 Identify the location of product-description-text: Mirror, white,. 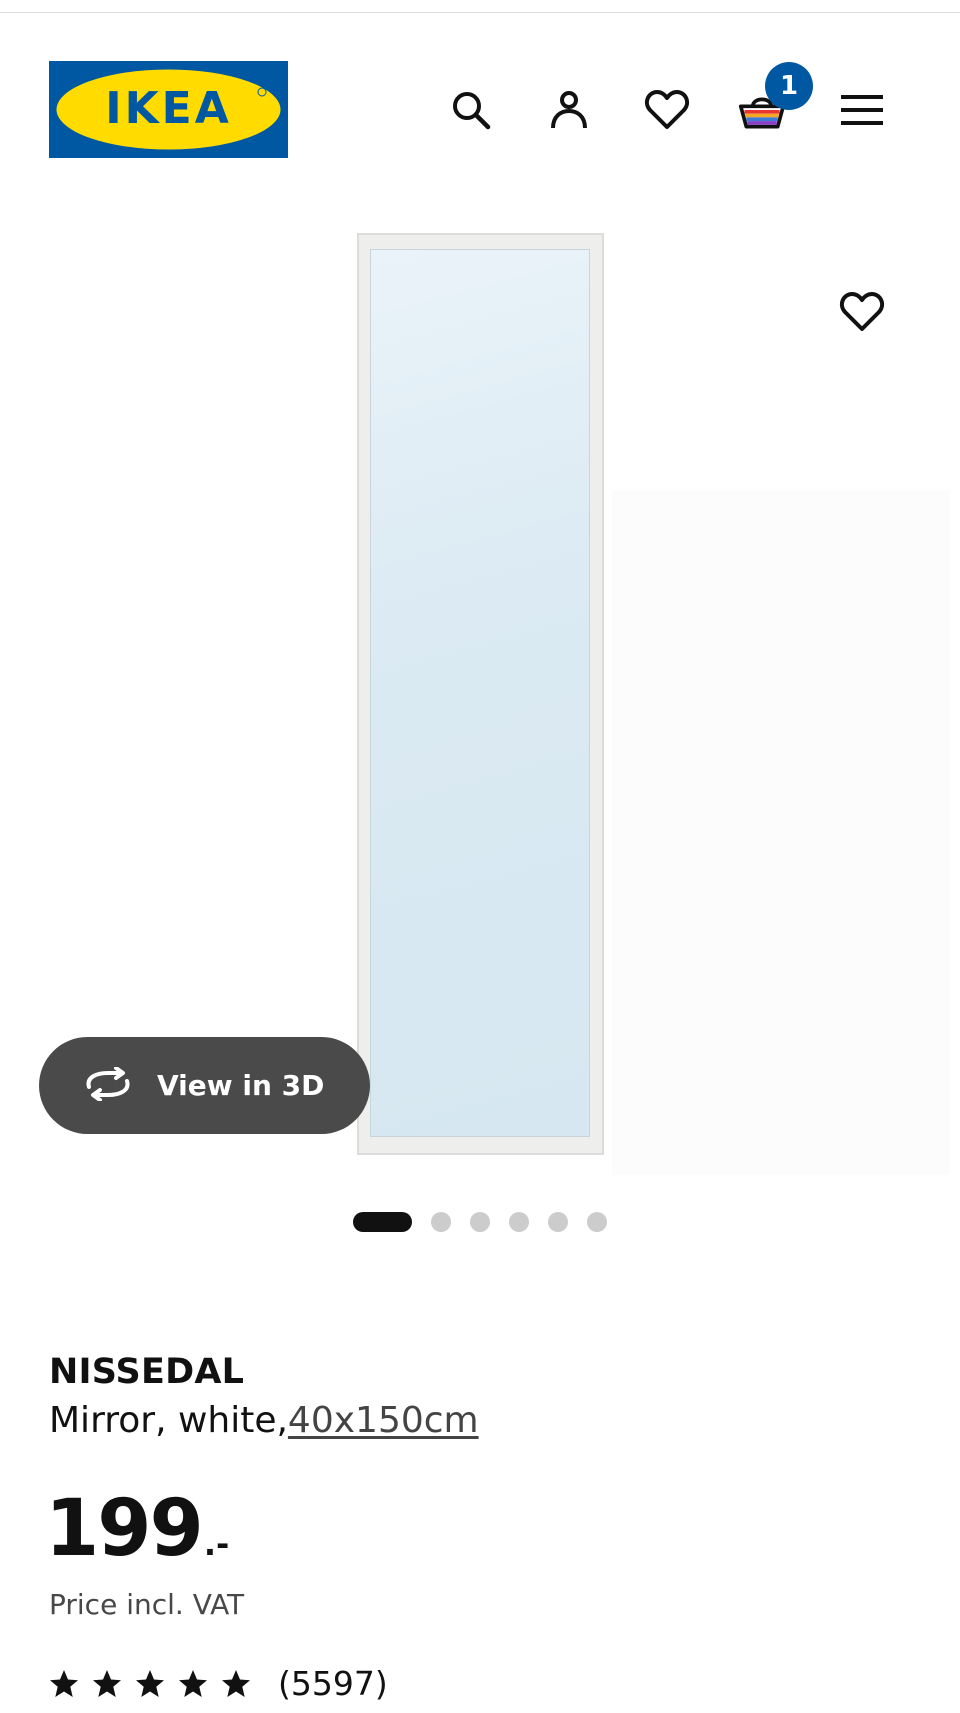
(168, 1420).